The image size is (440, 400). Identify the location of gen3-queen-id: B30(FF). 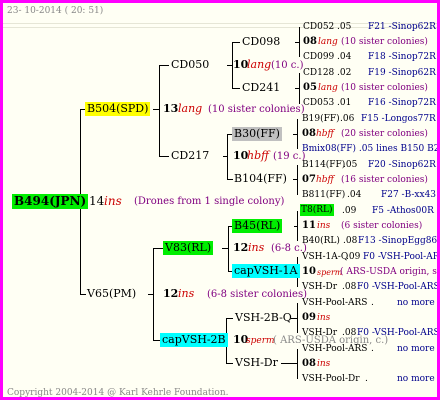
(257, 134).